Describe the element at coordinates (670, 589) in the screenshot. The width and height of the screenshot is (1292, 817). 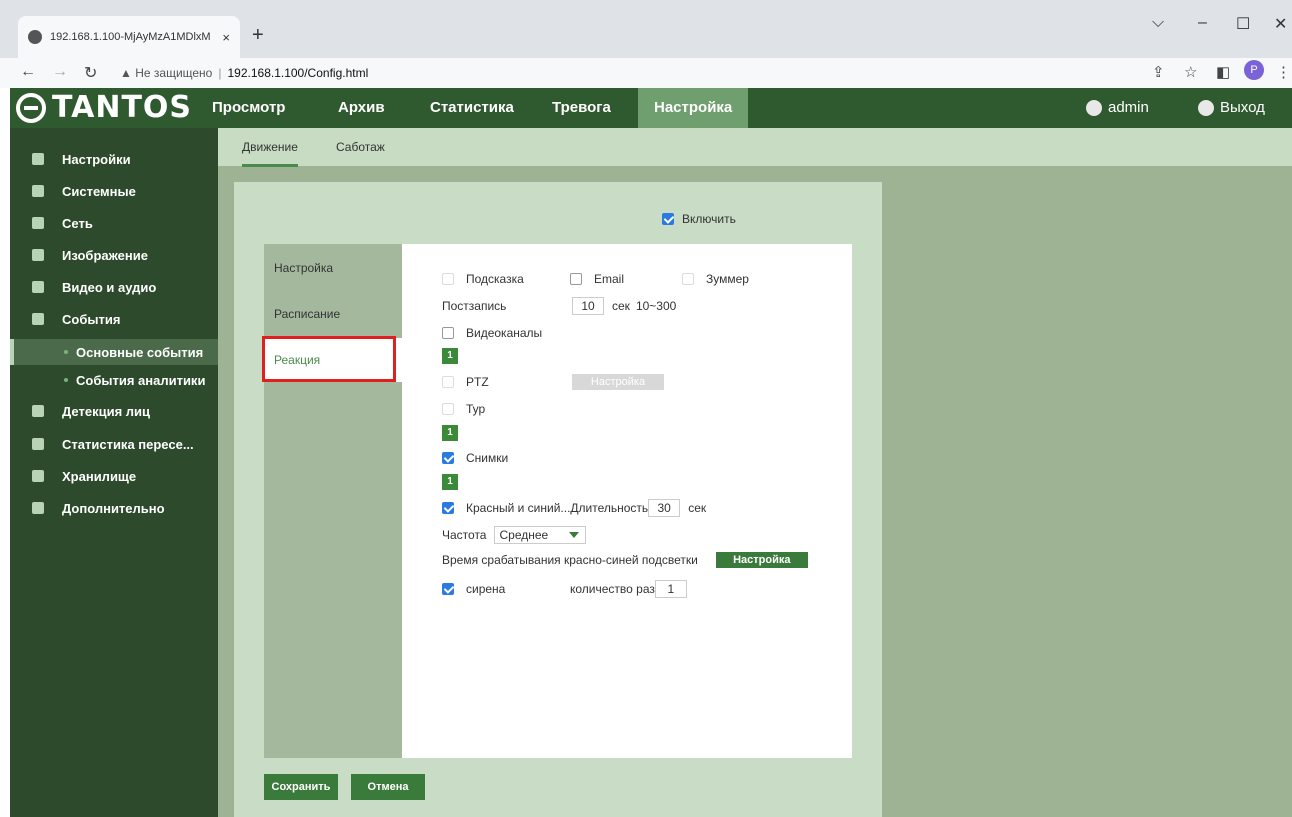
I see `count-input: 1` at that location.